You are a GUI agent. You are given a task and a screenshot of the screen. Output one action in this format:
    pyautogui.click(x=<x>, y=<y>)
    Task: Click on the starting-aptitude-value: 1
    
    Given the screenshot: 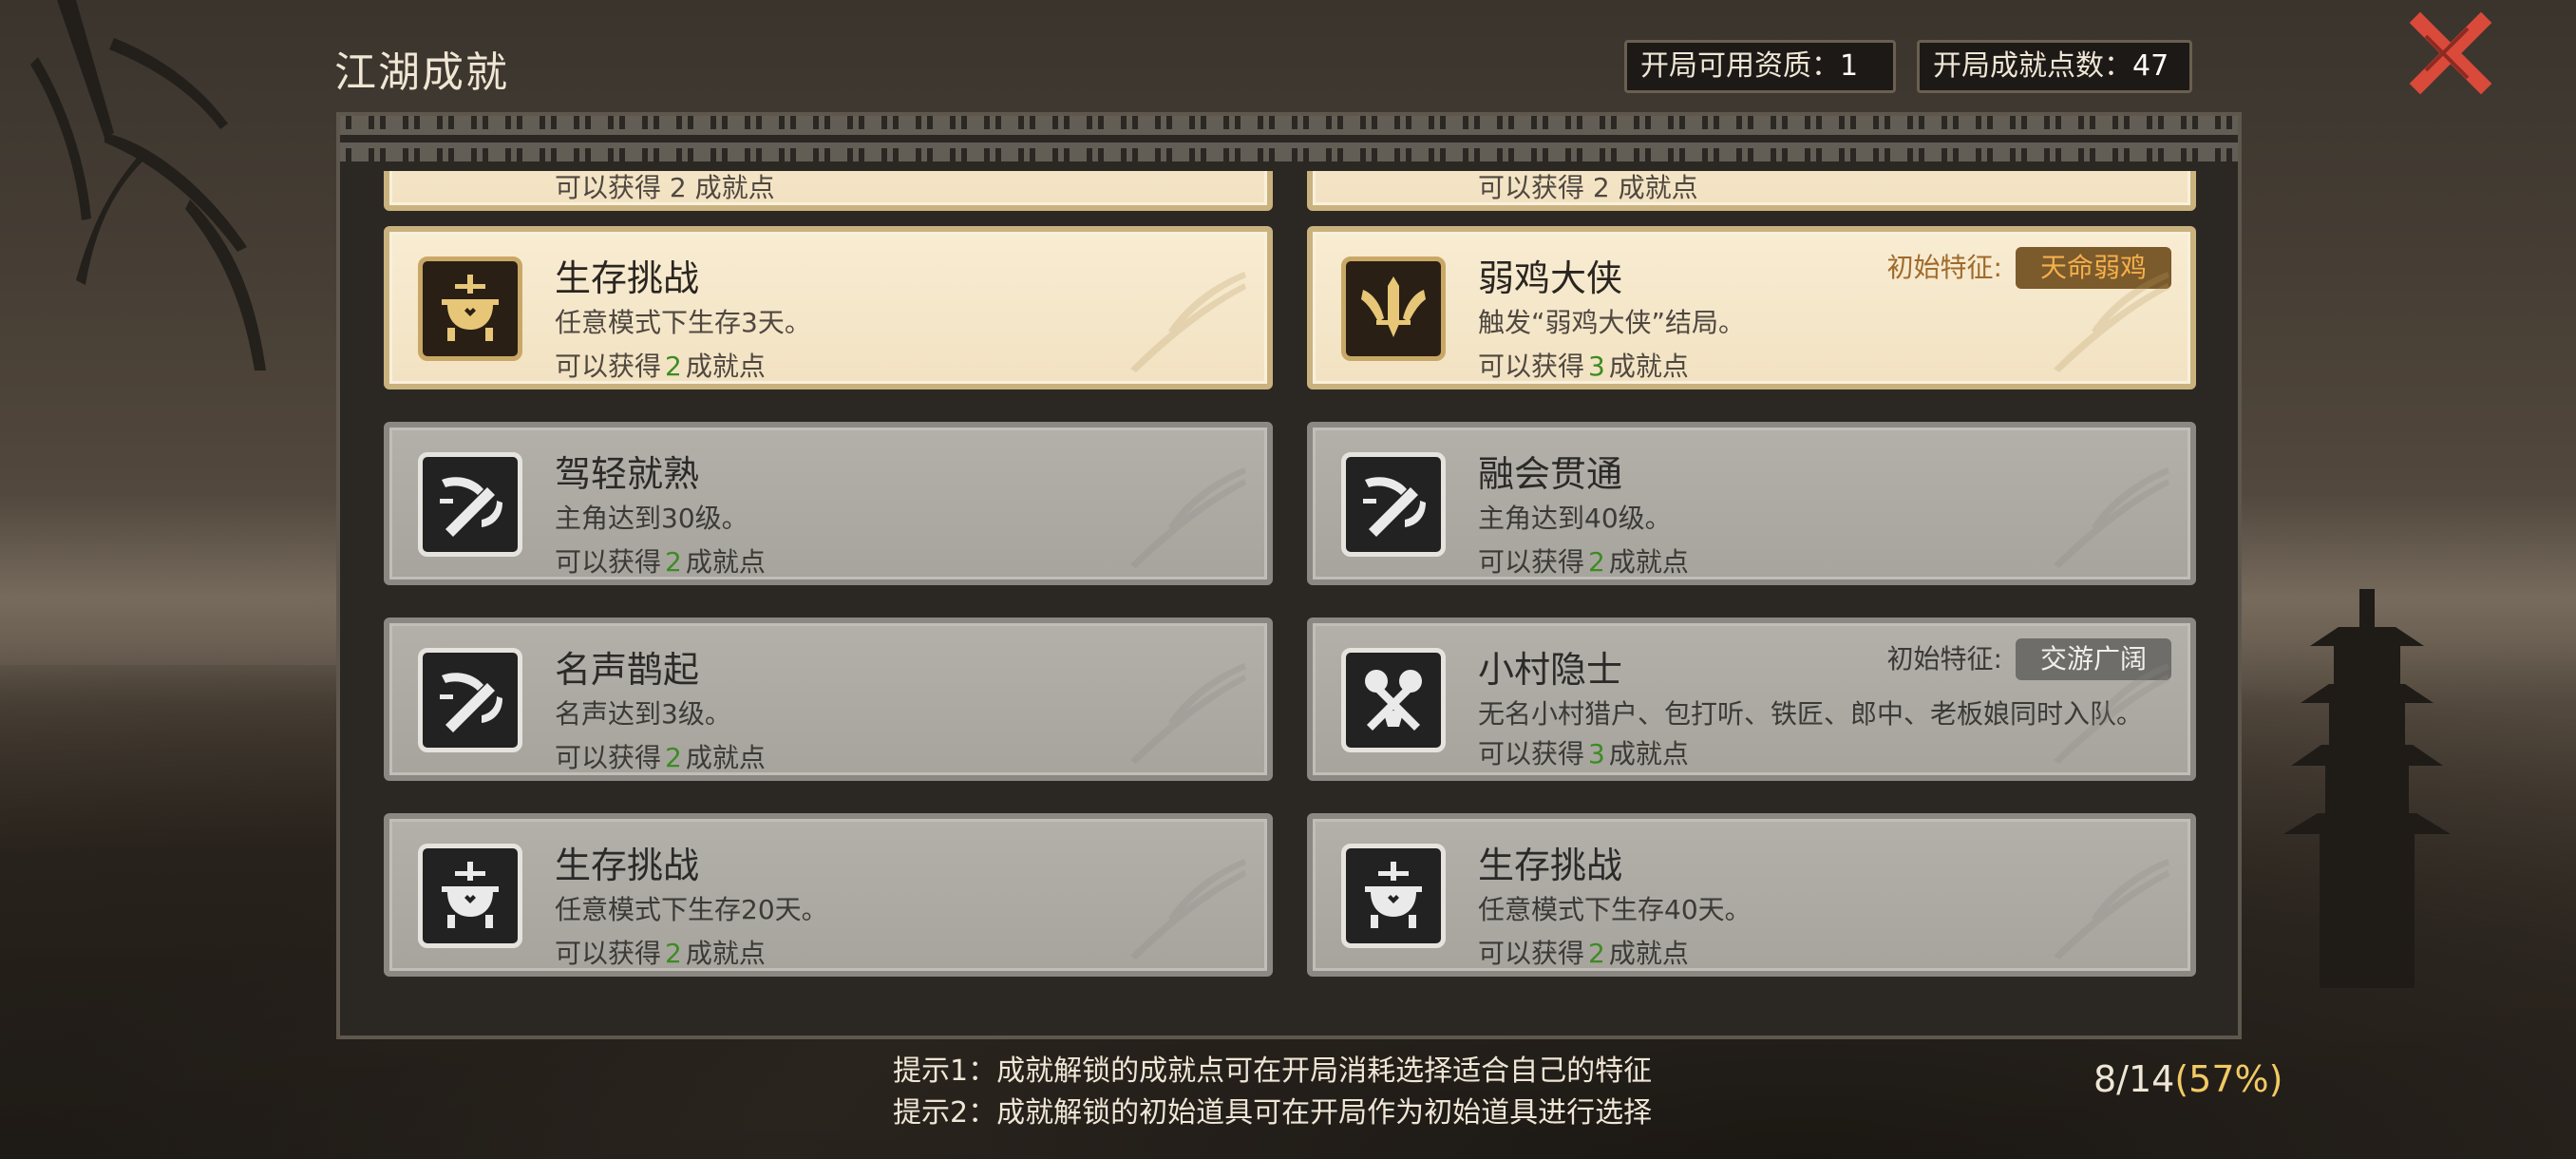 What is the action you would take?
    pyautogui.click(x=1849, y=66)
    